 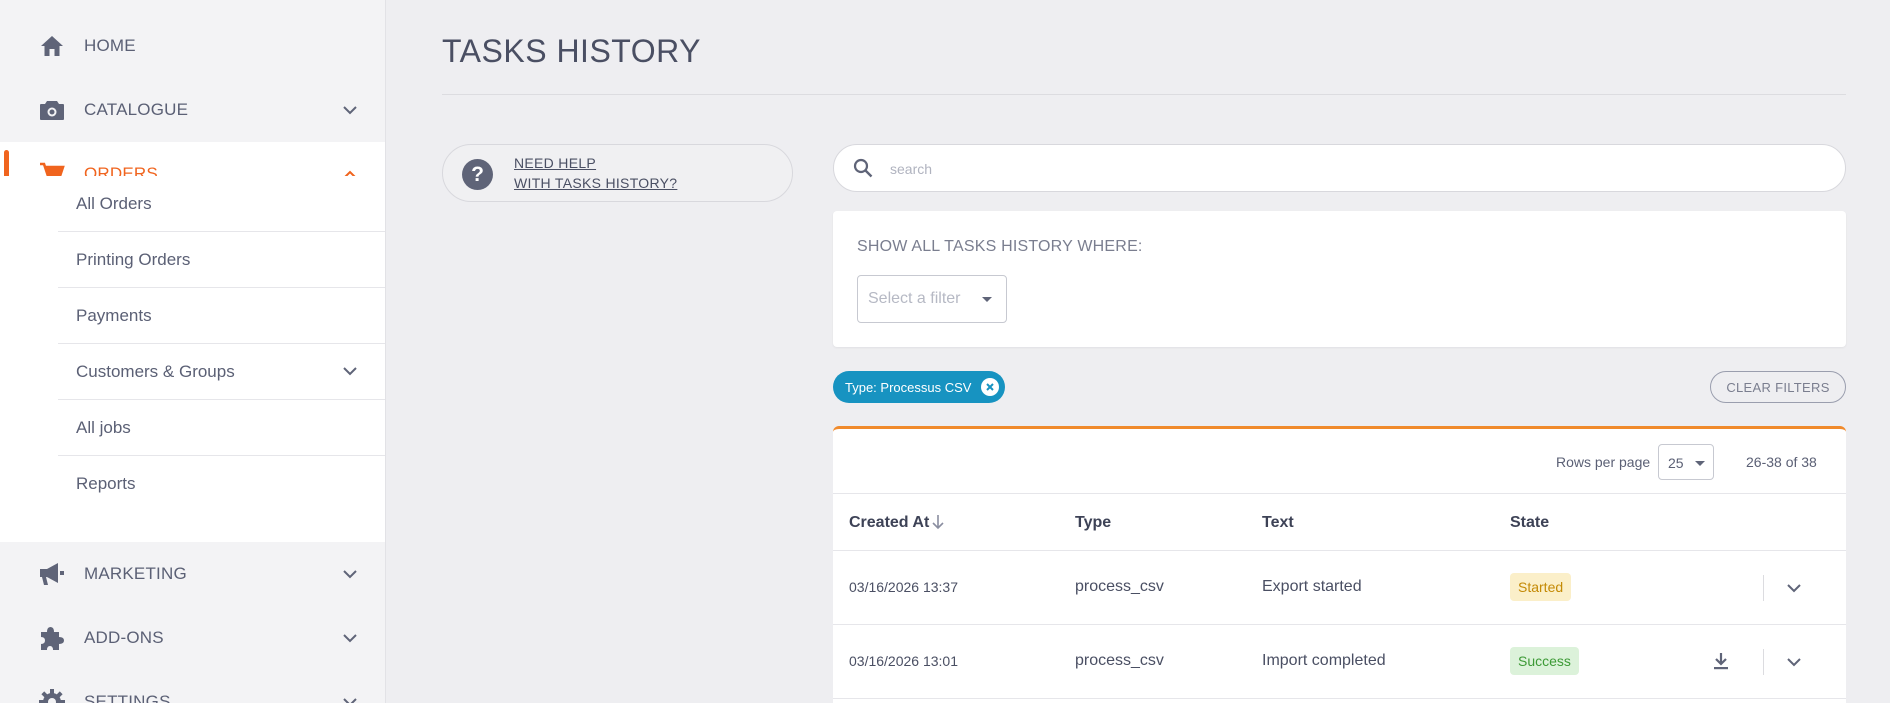 I want to click on sidebar-item-label: HOME, so click(x=110, y=45).